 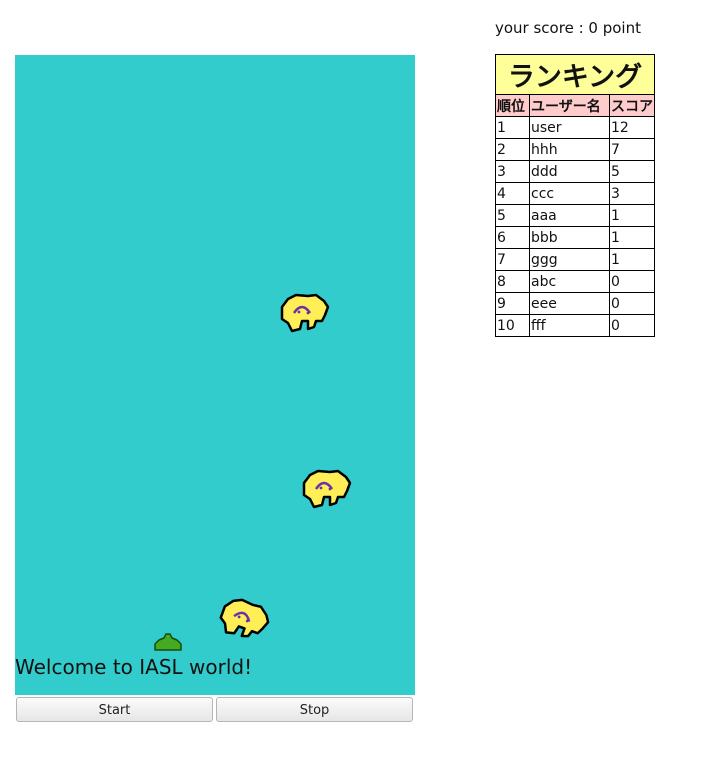 I want to click on welcome-message: Welcome to IASL world!, so click(x=134, y=667).